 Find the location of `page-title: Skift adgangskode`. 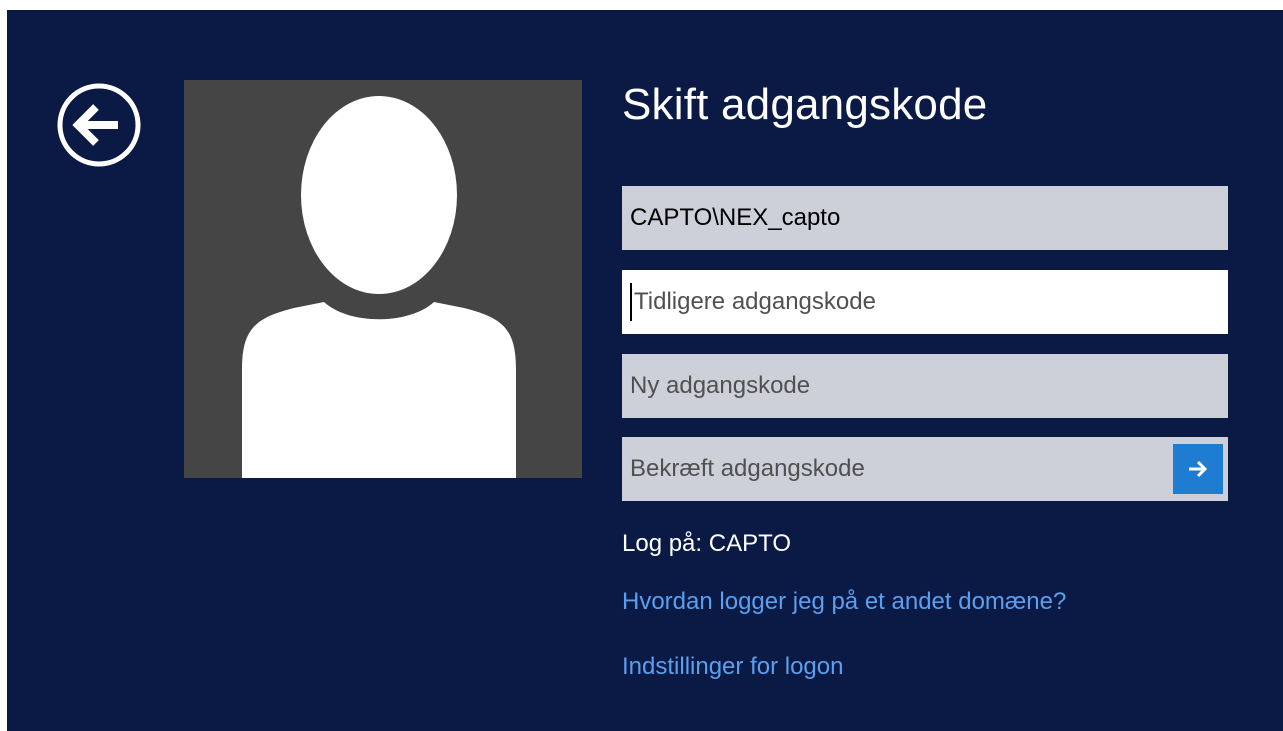

page-title: Skift adgangskode is located at coordinates (805, 104).